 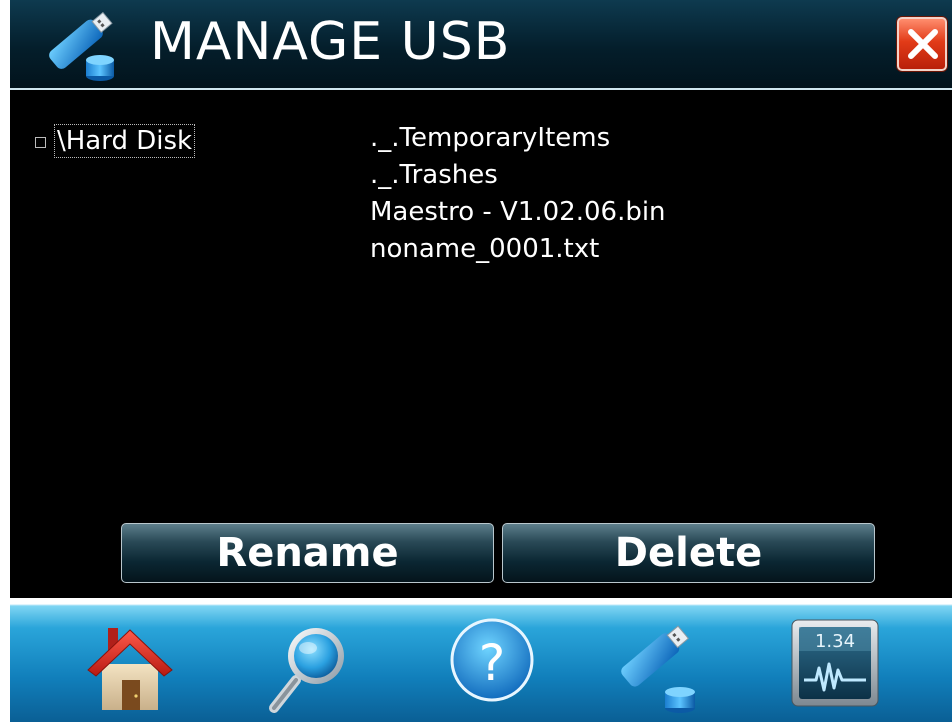 What do you see at coordinates (518, 249) in the screenshot?
I see `file-item: noname_0001.txt` at bounding box center [518, 249].